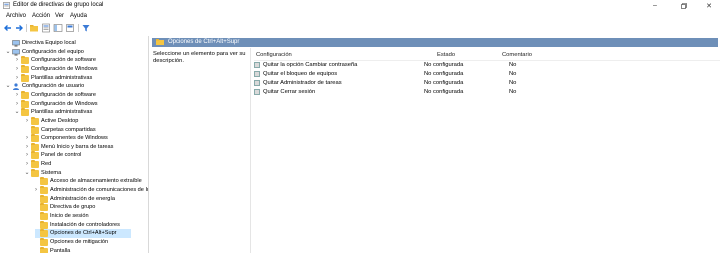 The width and height of the screenshot is (720, 253). Describe the element at coordinates (16, 43) in the screenshot. I see `computer-icon` at that location.